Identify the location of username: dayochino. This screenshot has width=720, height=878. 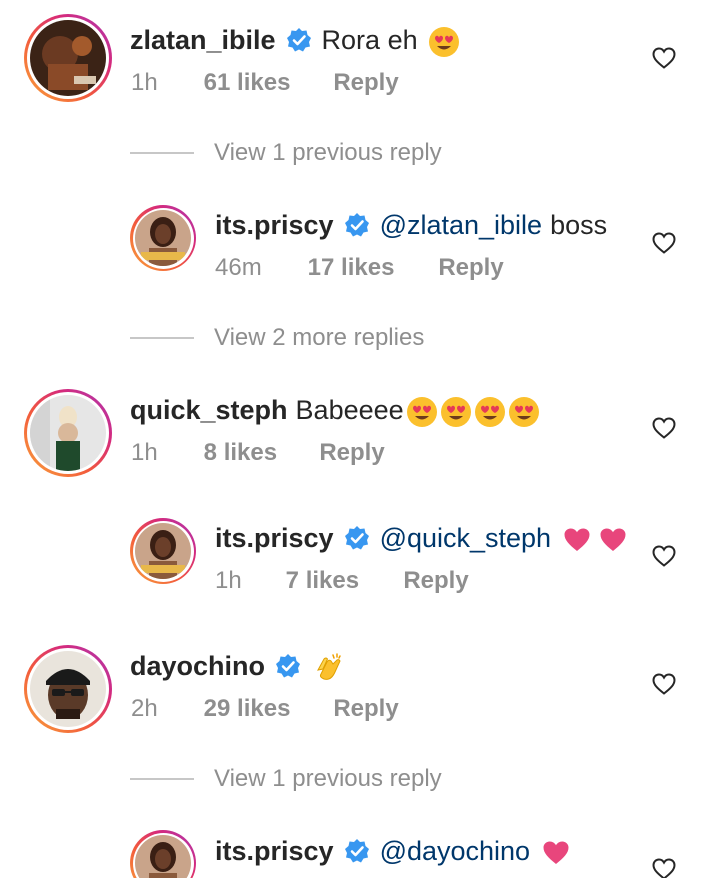
(197, 666).